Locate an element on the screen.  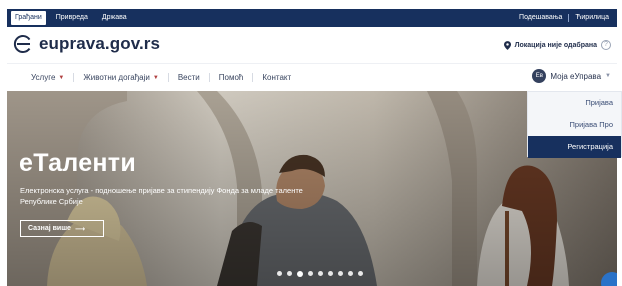
script-toggle-link: Ћирилица is located at coordinates (592, 18).